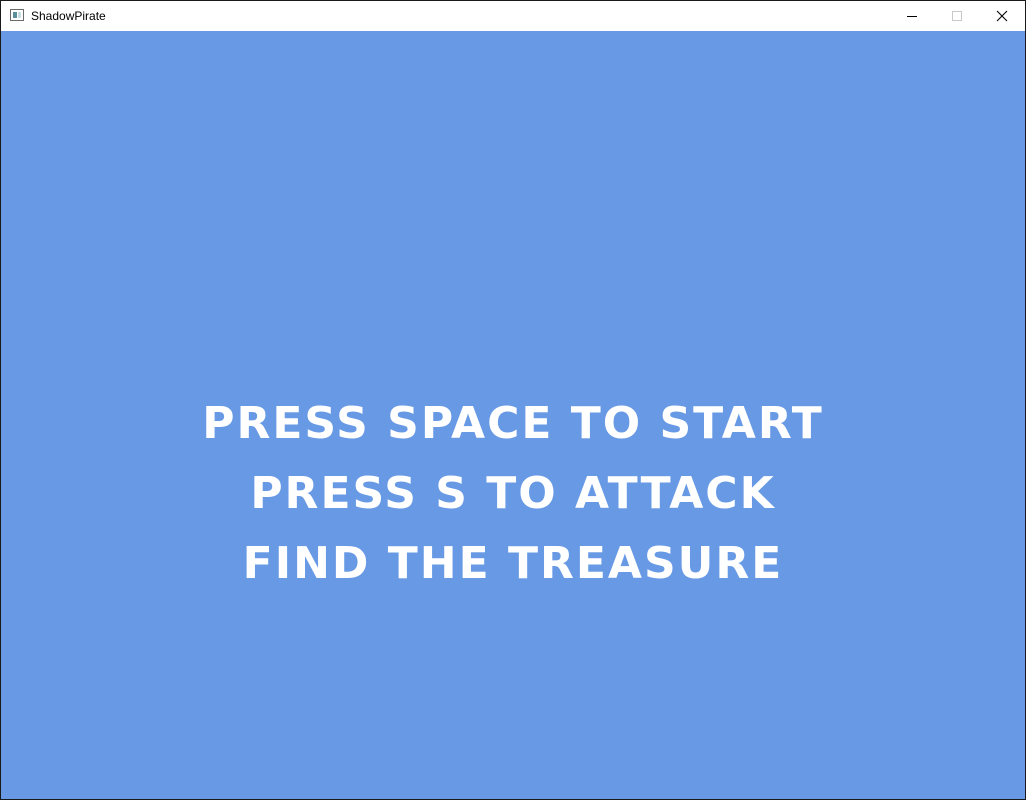 Image resolution: width=1026 pixels, height=800 pixels. Describe the element at coordinates (513, 563) in the screenshot. I see `objective-text: FIND THE TREASURE` at that location.